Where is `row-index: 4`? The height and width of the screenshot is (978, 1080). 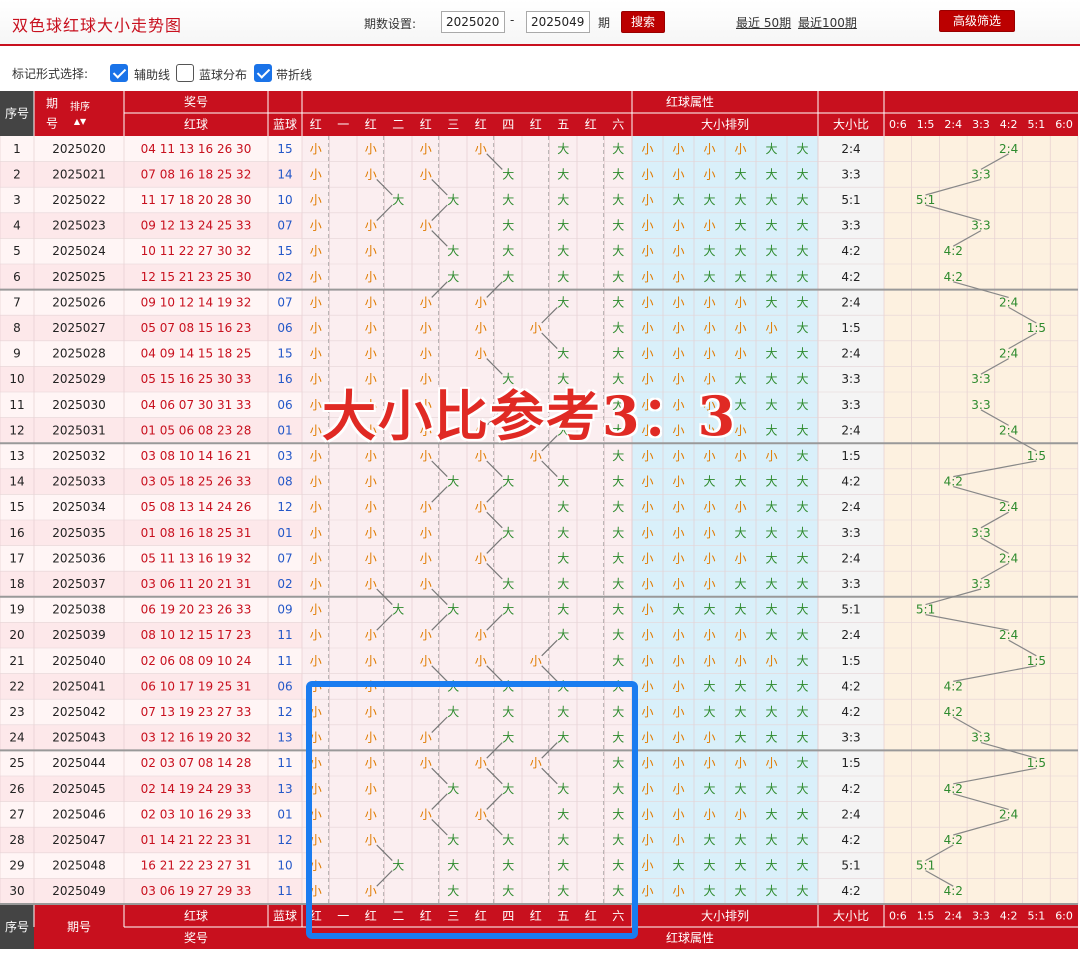 row-index: 4 is located at coordinates (17, 226).